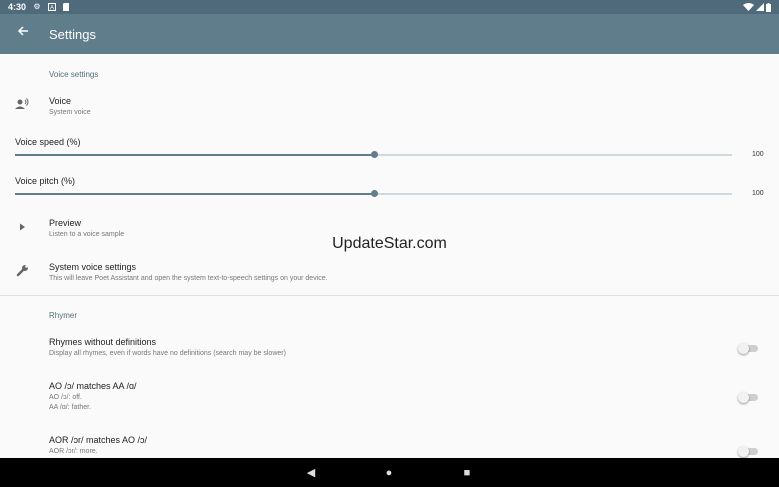  Describe the element at coordinates (22, 272) in the screenshot. I see `wrench-icon` at that location.